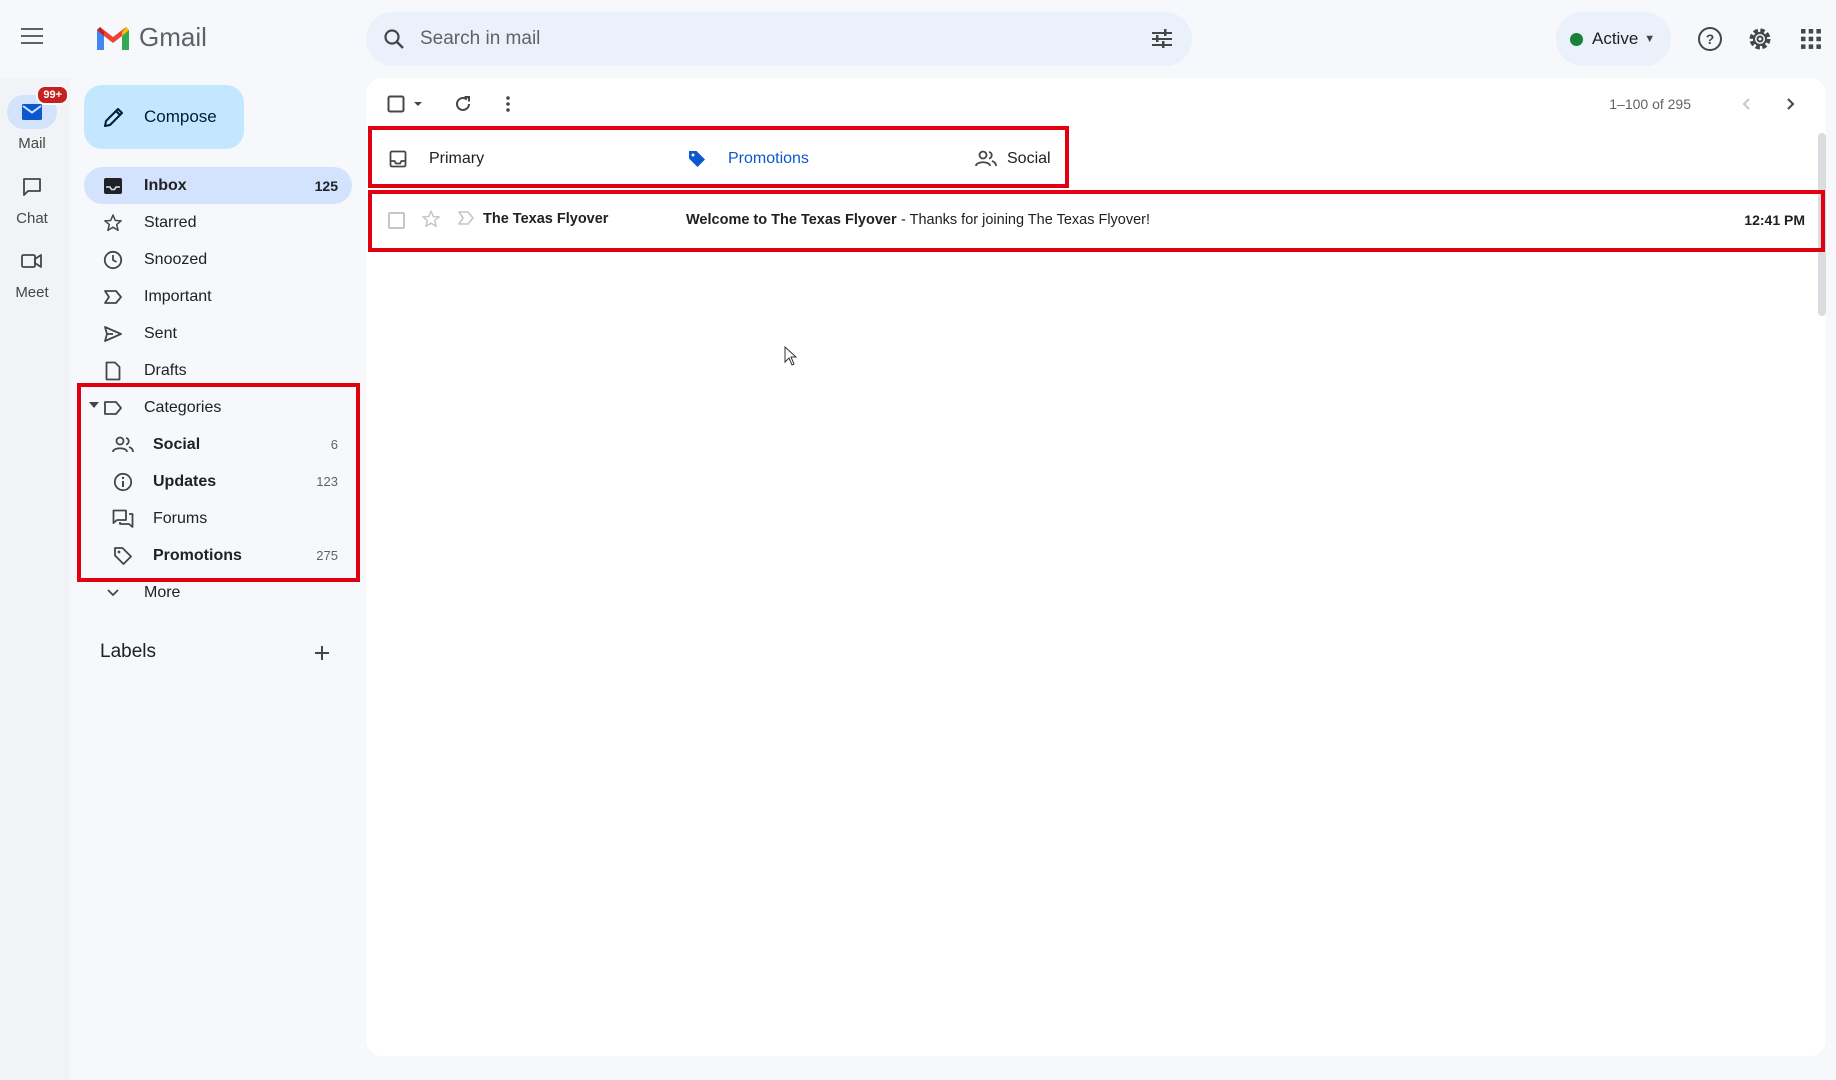 The image size is (1836, 1080). What do you see at coordinates (123, 519) in the screenshot?
I see `forum-icon` at bounding box center [123, 519].